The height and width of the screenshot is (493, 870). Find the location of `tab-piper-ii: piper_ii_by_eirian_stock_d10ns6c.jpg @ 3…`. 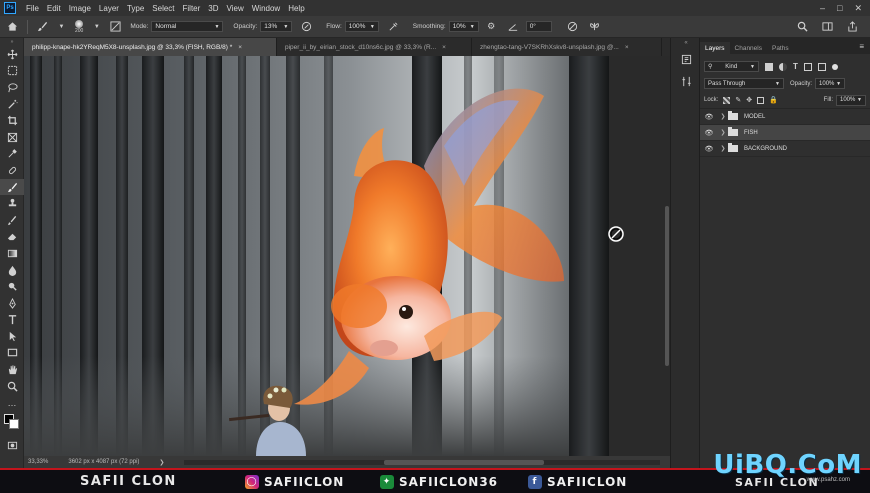

tab-piper-ii: piper_ii_by_eirian_stock_d10ns6c.jpg @ 3… is located at coordinates (374, 47).